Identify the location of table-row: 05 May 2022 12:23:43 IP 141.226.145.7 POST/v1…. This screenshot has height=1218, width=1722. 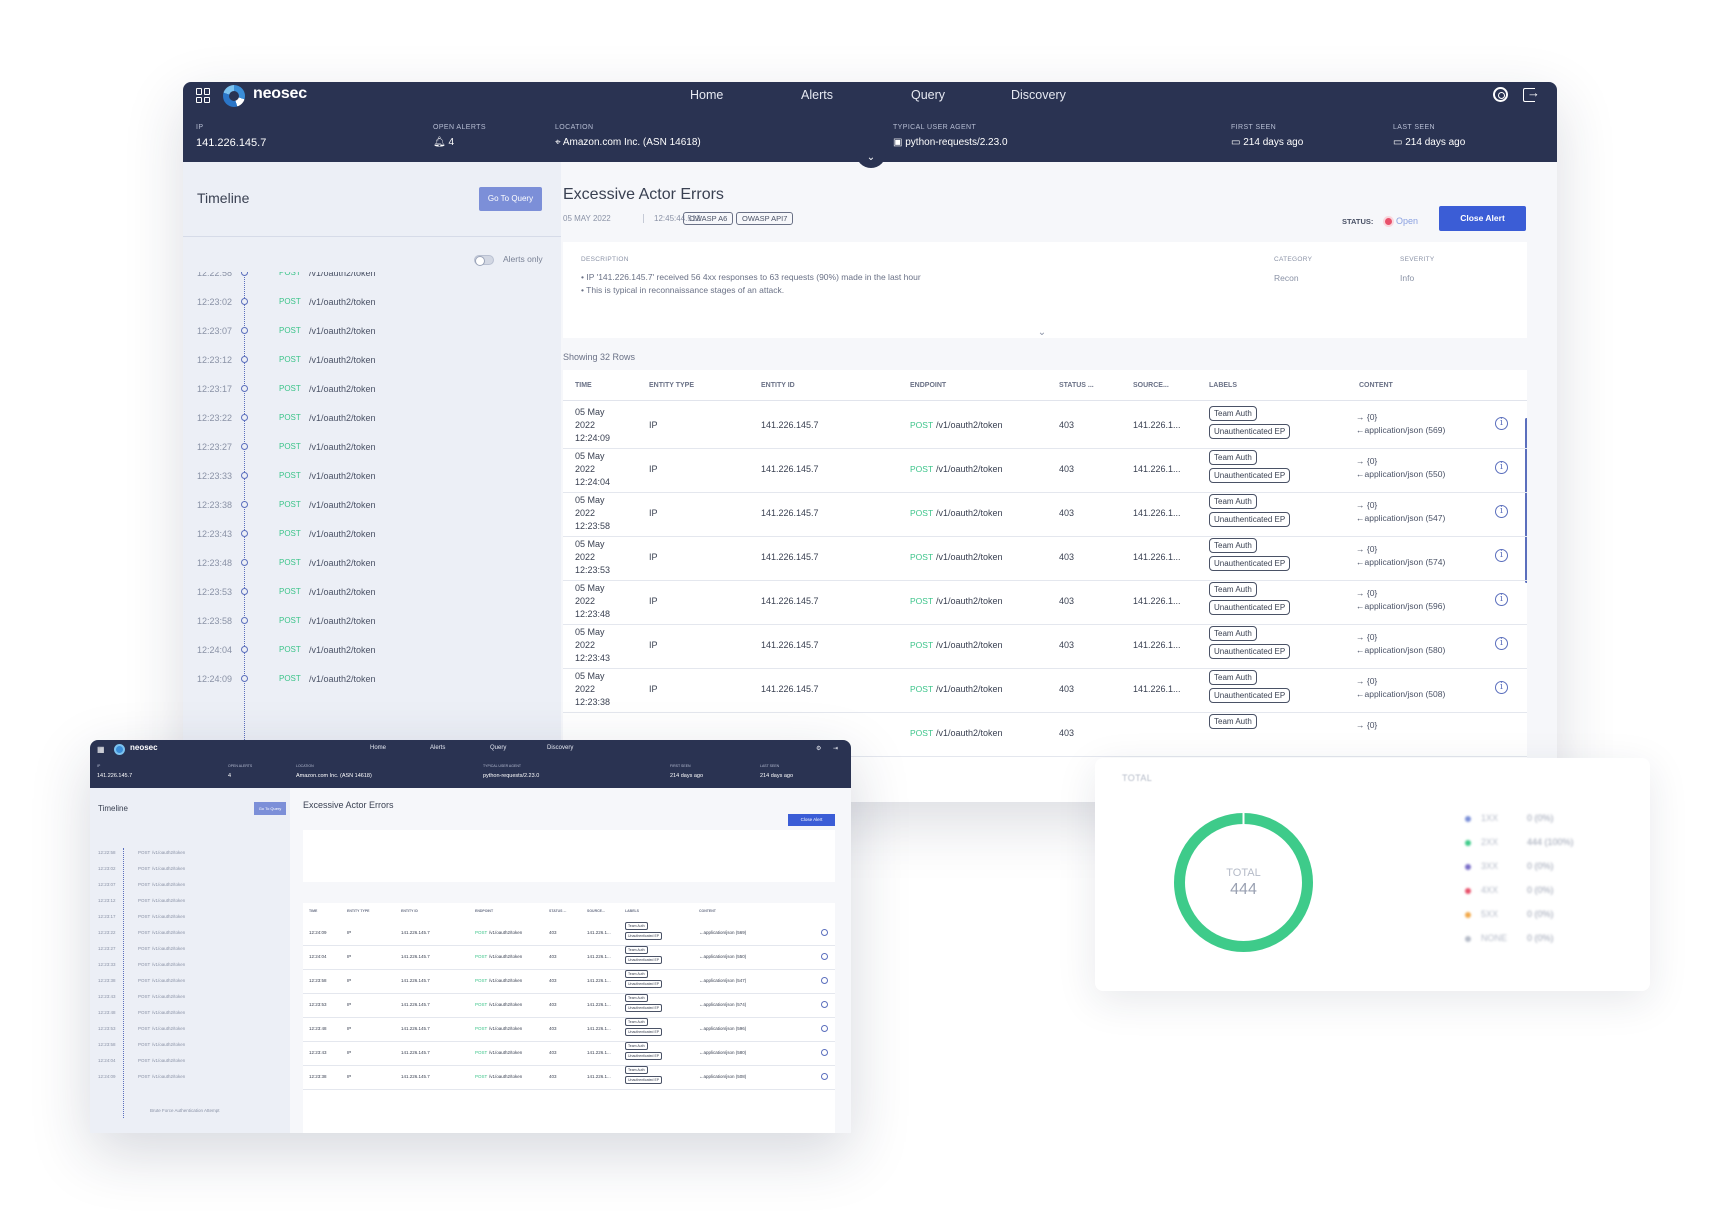
(1045, 645).